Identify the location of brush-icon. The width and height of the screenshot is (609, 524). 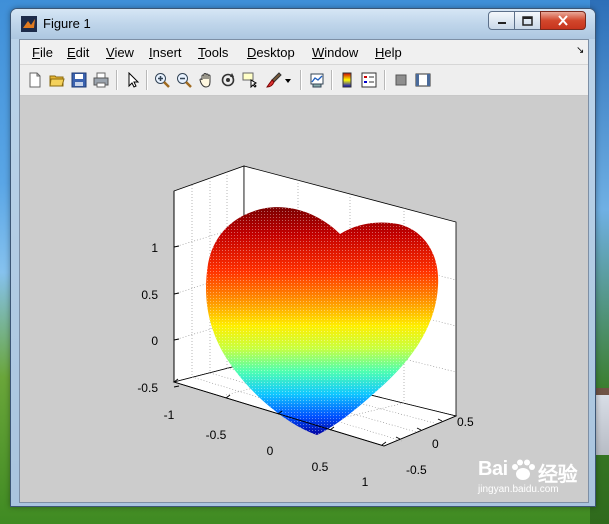
(274, 80).